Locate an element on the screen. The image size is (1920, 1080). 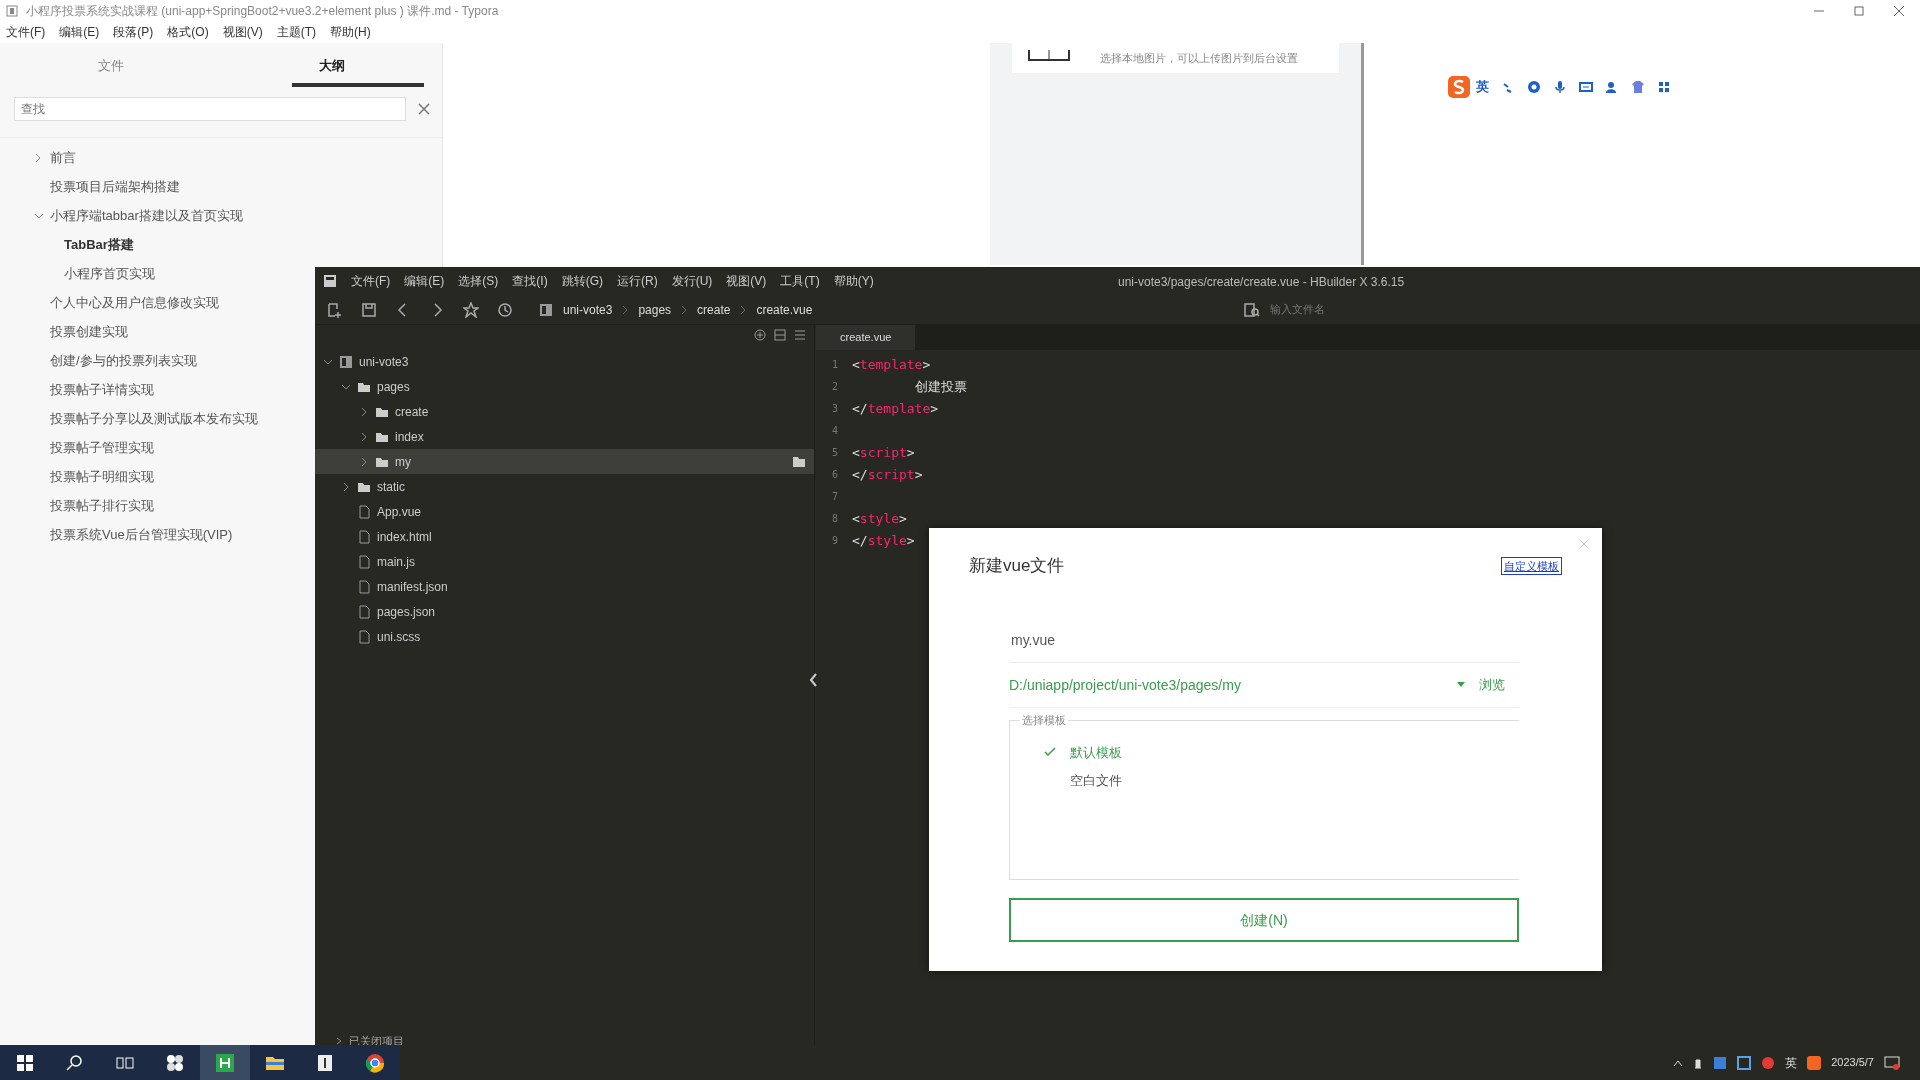
clock-icon is located at coordinates (505, 309).